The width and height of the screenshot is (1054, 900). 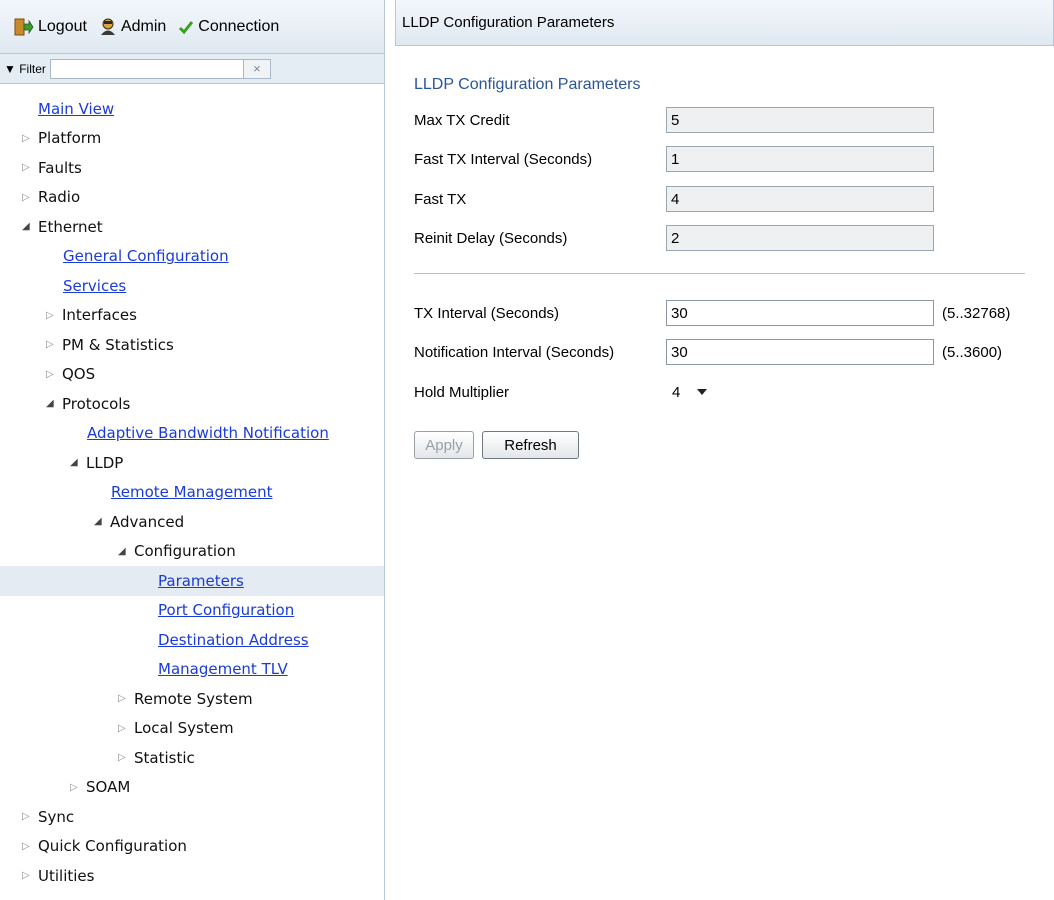 What do you see at coordinates (569, 392) in the screenshot?
I see `hold-multiplier-row: Hold Multiplier 4` at bounding box center [569, 392].